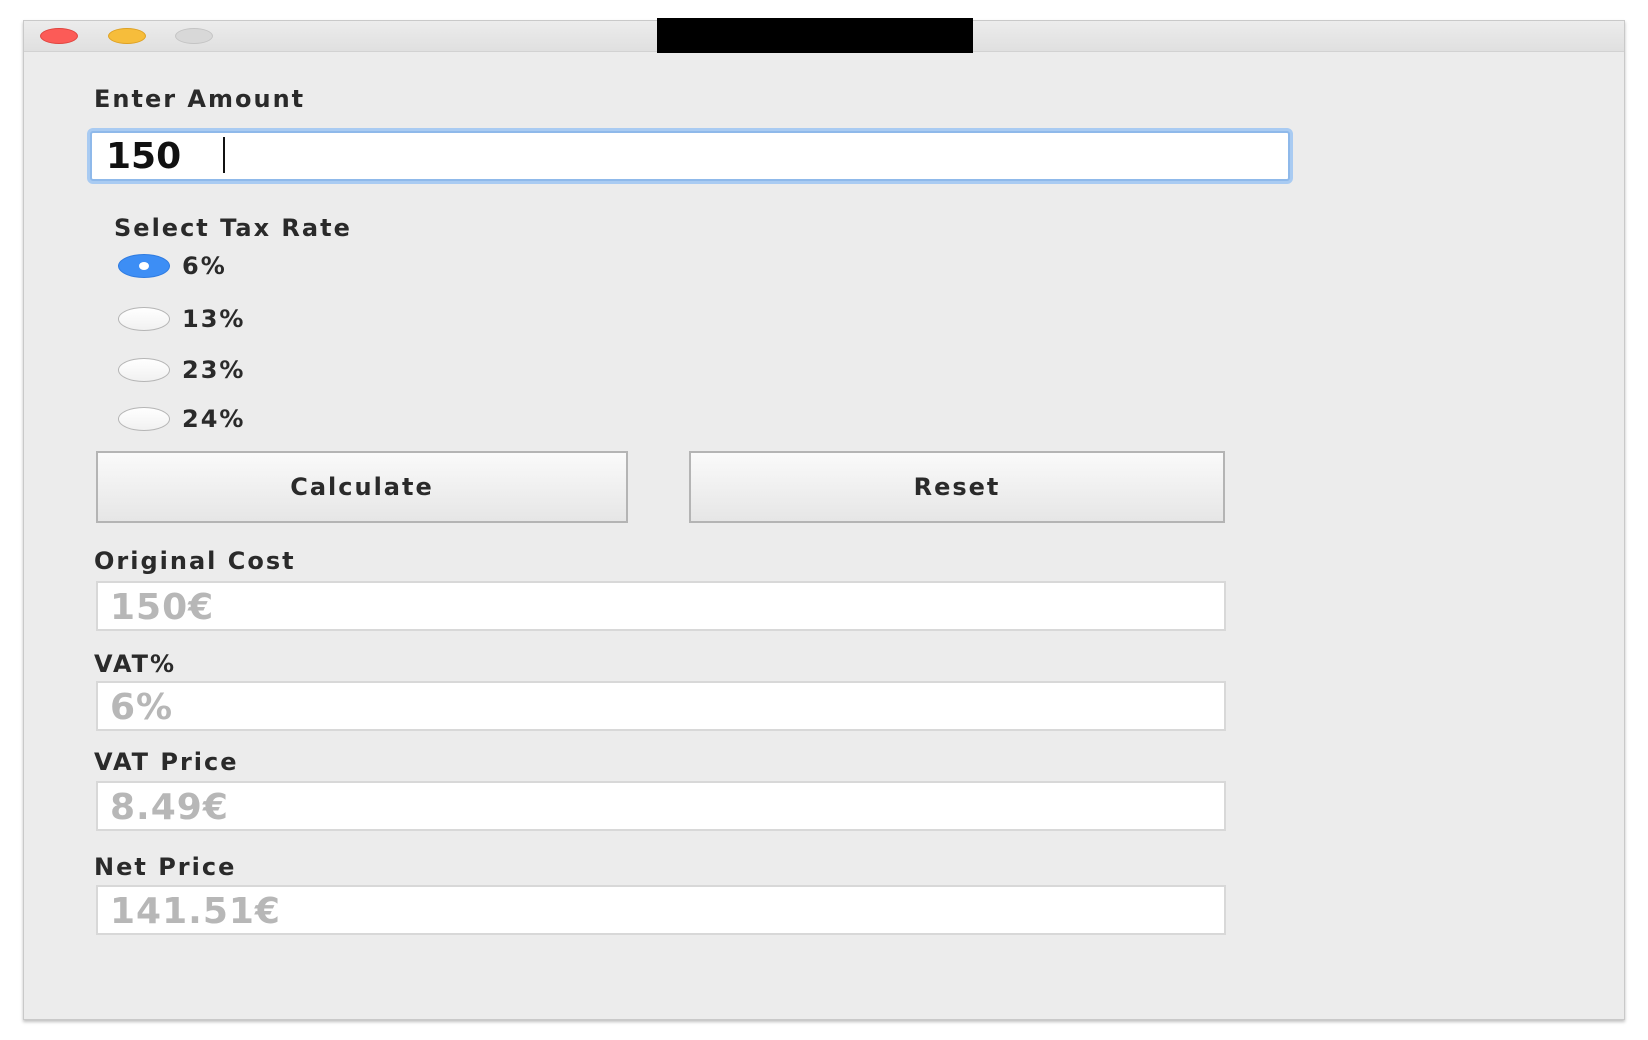 This screenshot has height=1040, width=1648. Describe the element at coordinates (59, 36) in the screenshot. I see `close-icon` at that location.